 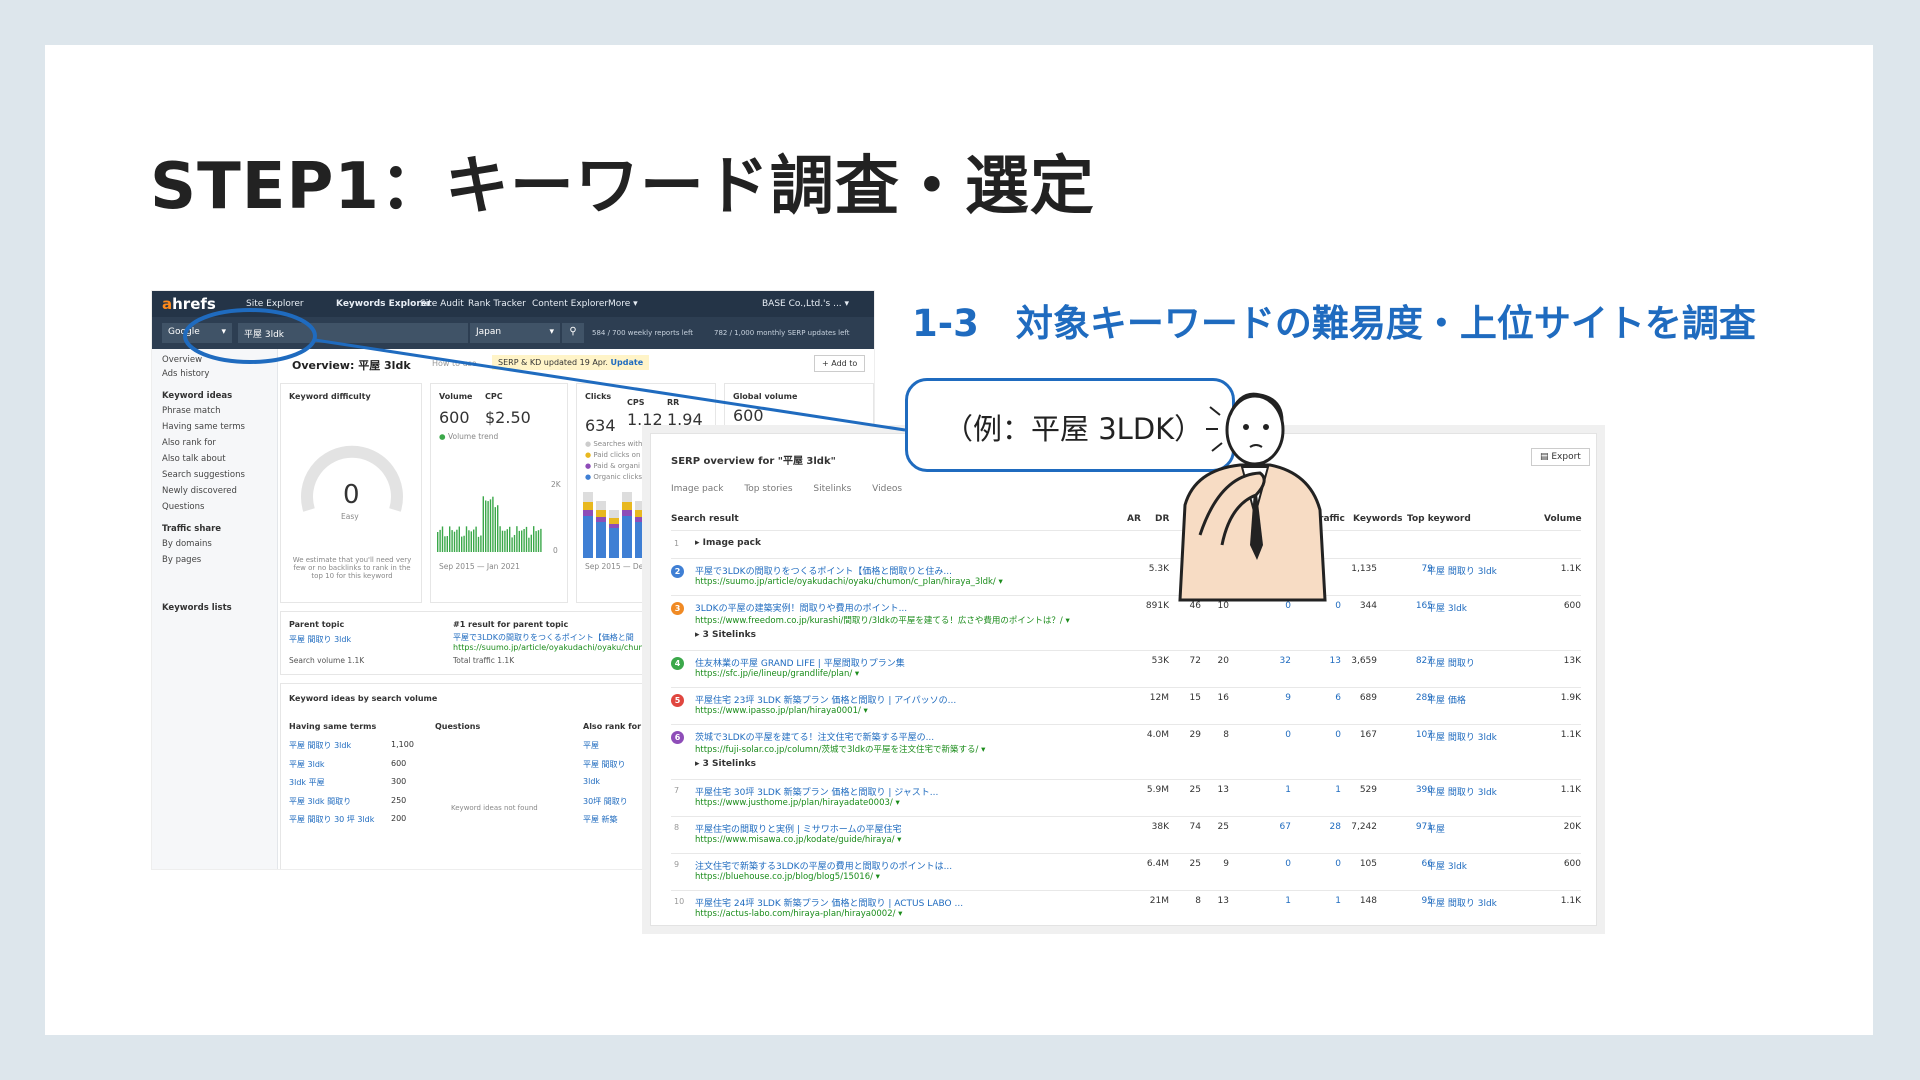 I want to click on annotation-overlay, so click(x=544, y=370).